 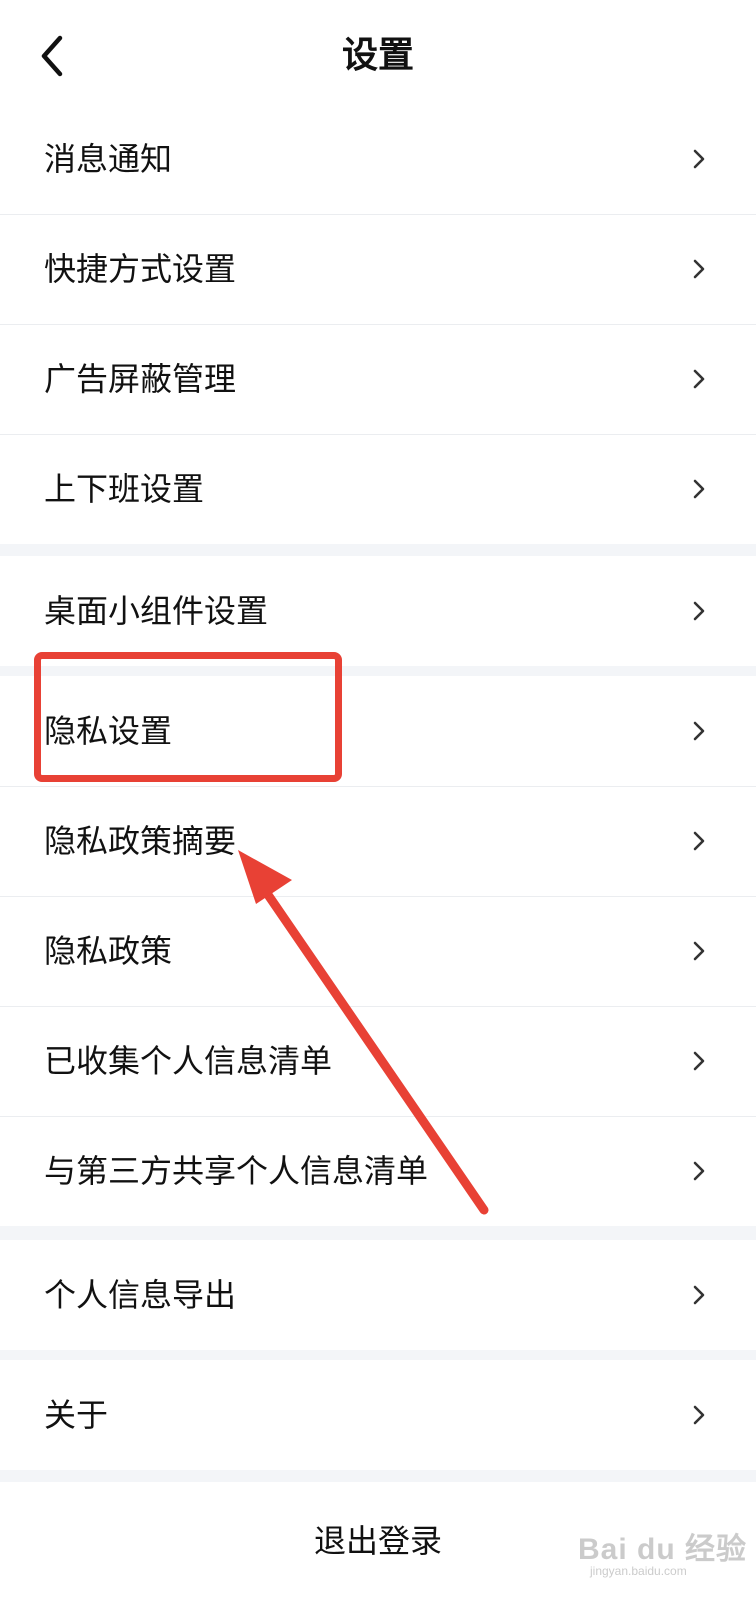 I want to click on settings-item-label: 隐私政策, so click(x=108, y=951).